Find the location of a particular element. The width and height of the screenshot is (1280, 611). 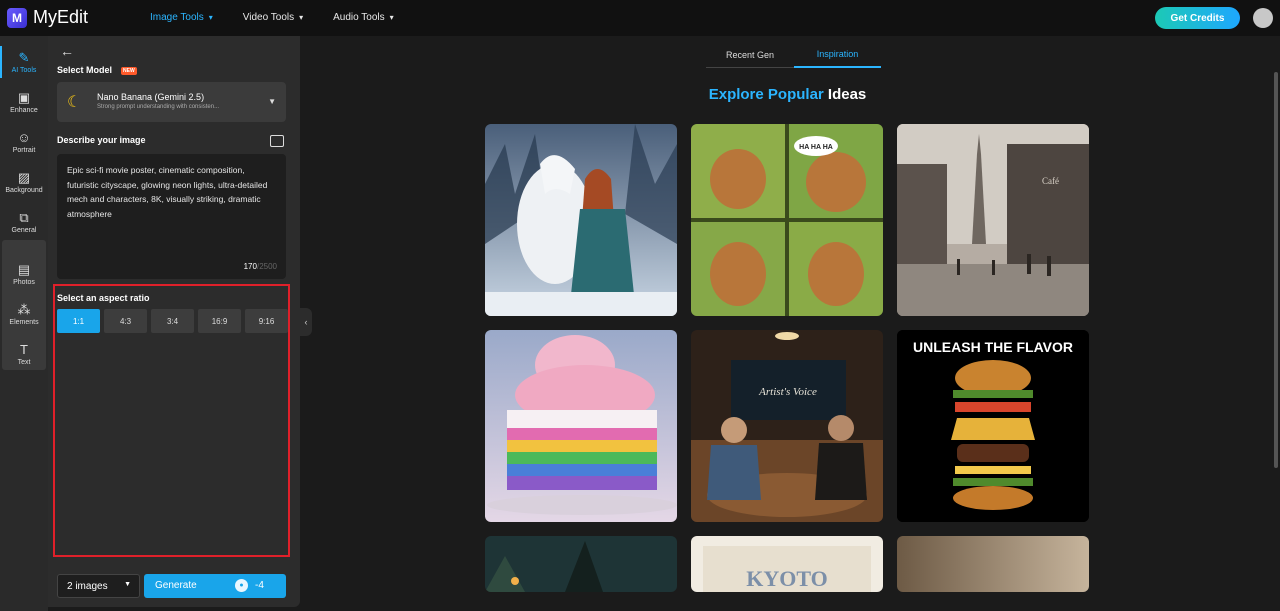

back-arrow-icon: ← is located at coordinates (67, 51).